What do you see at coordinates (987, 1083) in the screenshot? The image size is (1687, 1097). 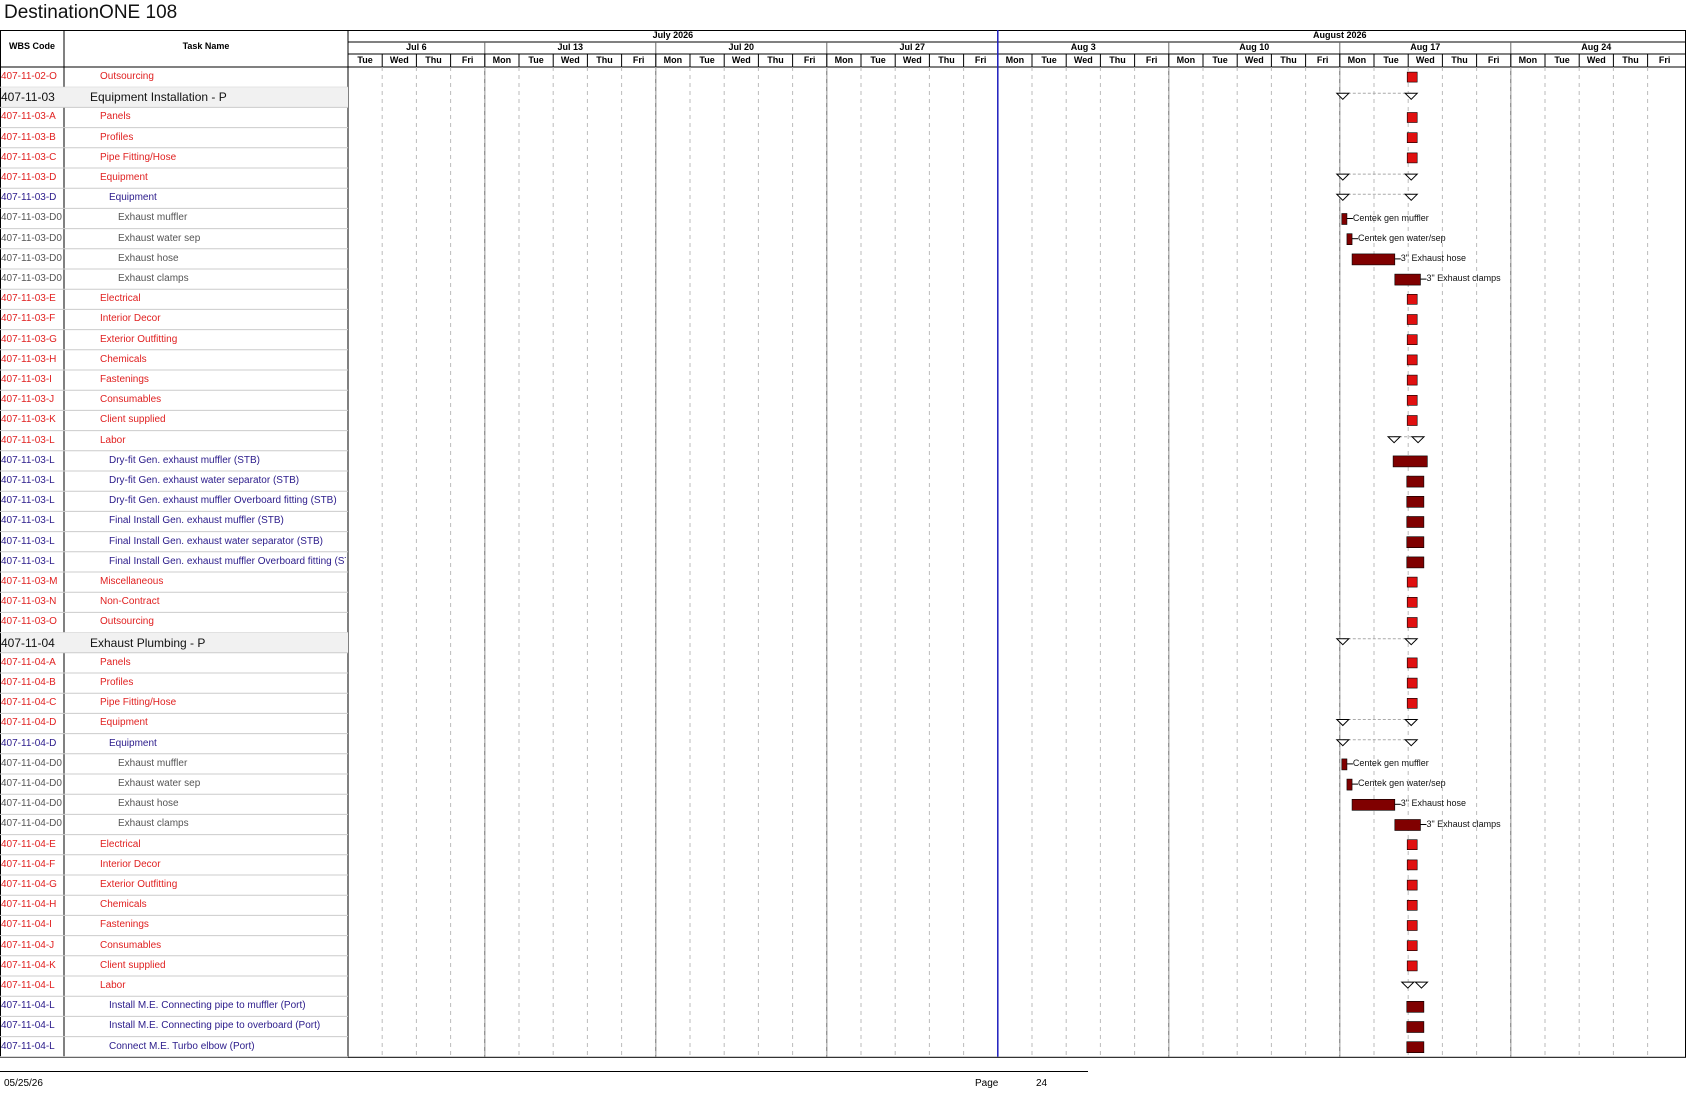 I see `footer-page-label: Page` at bounding box center [987, 1083].